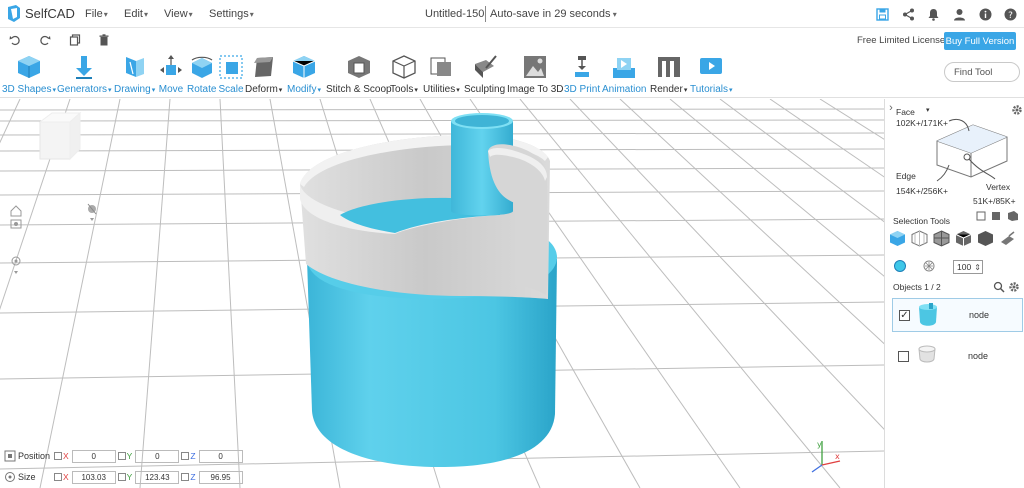 Image resolution: width=1024 pixels, height=488 pixels. What do you see at coordinates (404, 89) in the screenshot?
I see `tool-label: Tools` at bounding box center [404, 89].